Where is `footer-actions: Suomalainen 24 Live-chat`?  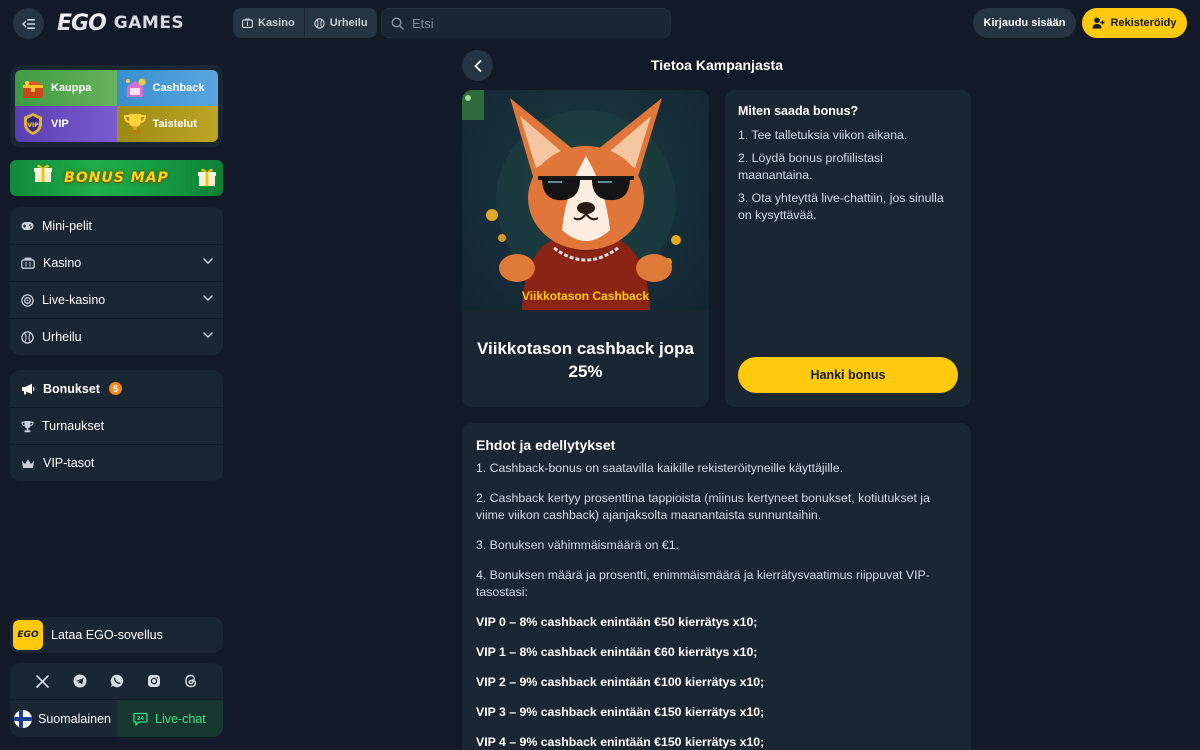 footer-actions: Suomalainen 24 Live-chat is located at coordinates (116, 718).